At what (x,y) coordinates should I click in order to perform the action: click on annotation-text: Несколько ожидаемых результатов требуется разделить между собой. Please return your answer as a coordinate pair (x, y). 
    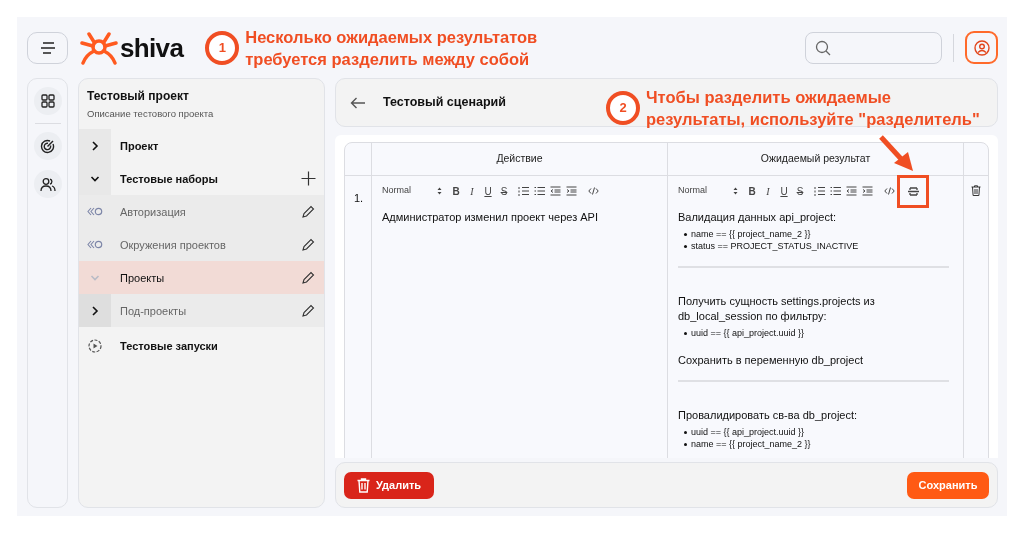
    Looking at the image, I should click on (391, 48).